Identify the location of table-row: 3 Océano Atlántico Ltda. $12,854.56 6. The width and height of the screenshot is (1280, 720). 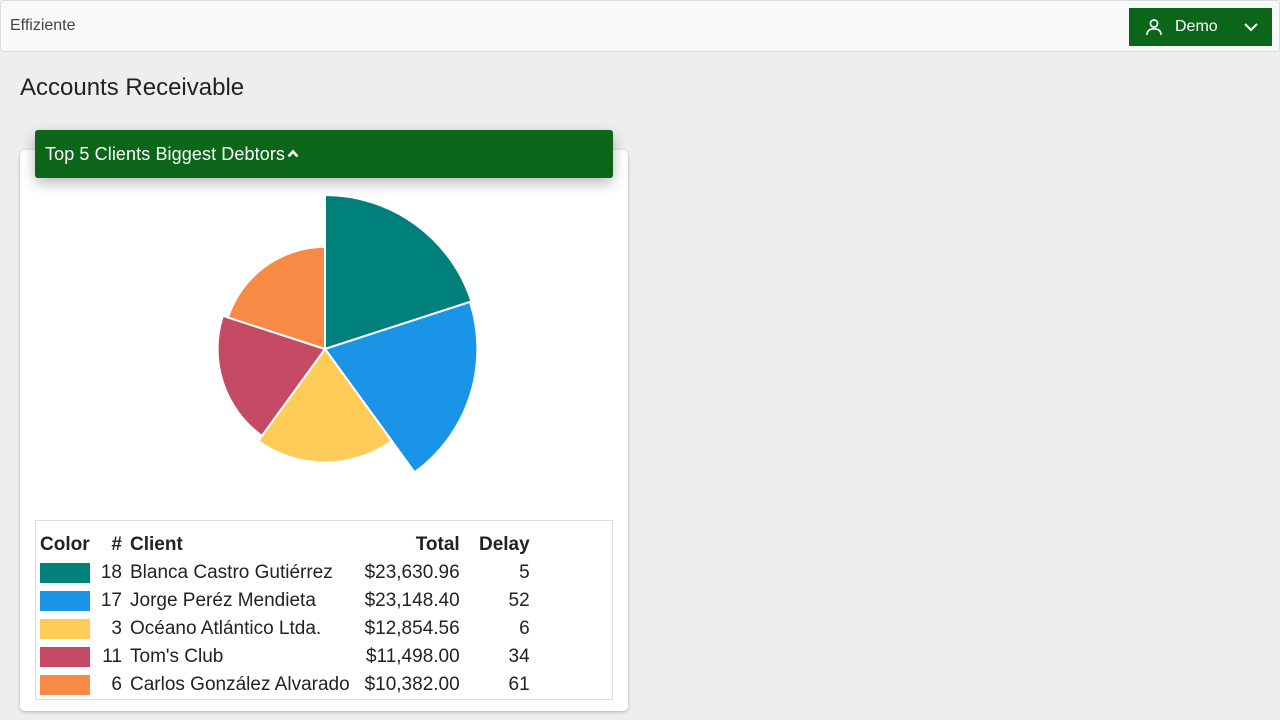
(285, 629).